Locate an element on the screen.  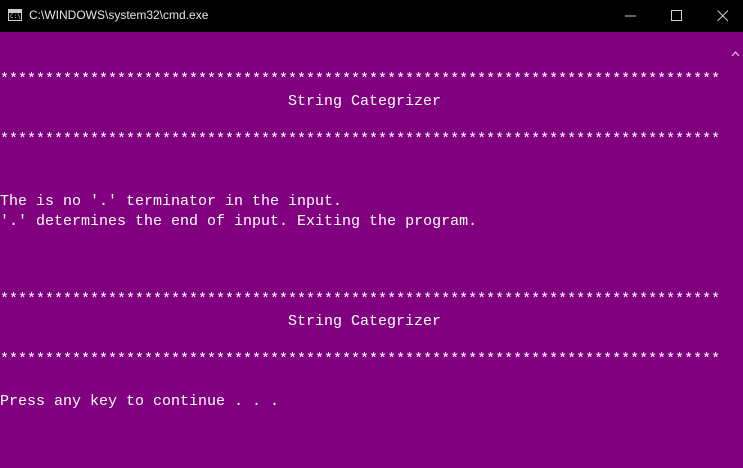
minimize-button is located at coordinates (631, 16).